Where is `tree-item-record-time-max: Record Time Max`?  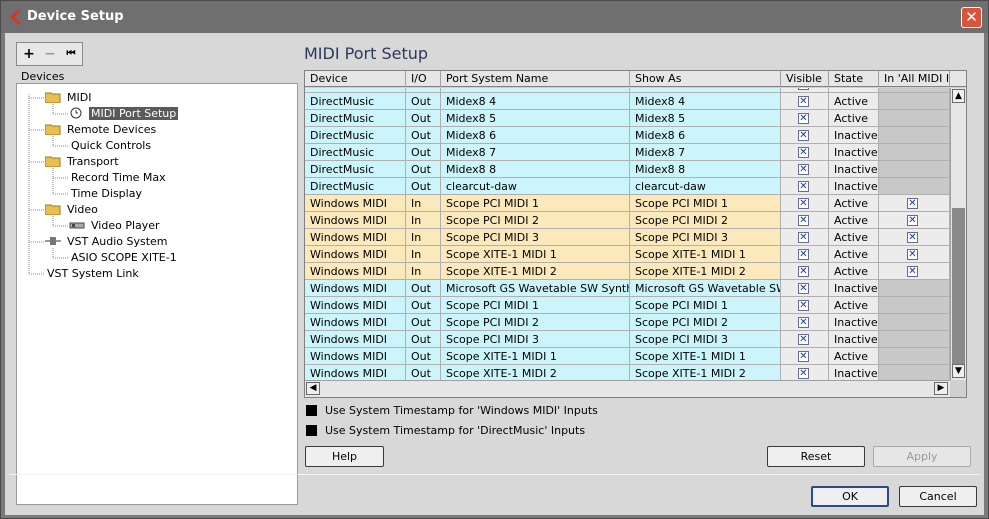 tree-item-record-time-max: Record Time Max is located at coordinates (118, 178).